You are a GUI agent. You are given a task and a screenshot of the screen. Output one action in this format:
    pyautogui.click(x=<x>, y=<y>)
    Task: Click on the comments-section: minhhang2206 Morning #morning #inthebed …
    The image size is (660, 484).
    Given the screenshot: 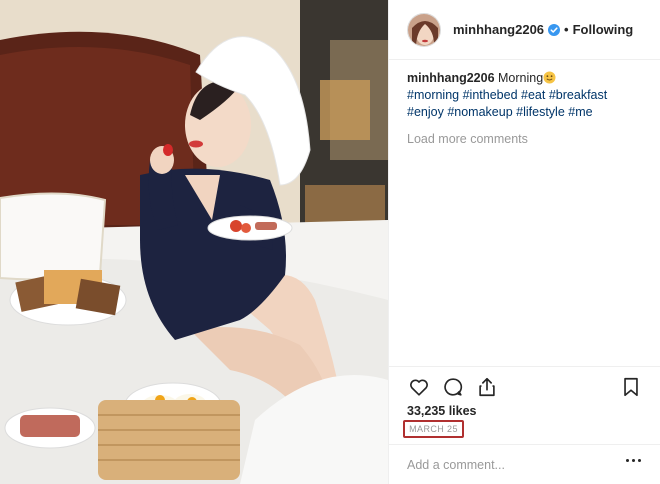 What is the action you would take?
    pyautogui.click(x=527, y=109)
    